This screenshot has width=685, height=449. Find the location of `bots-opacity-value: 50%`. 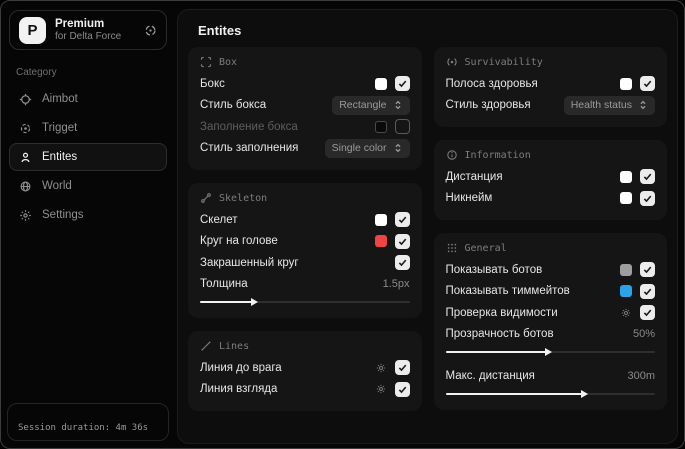

bots-opacity-value: 50% is located at coordinates (643, 334).